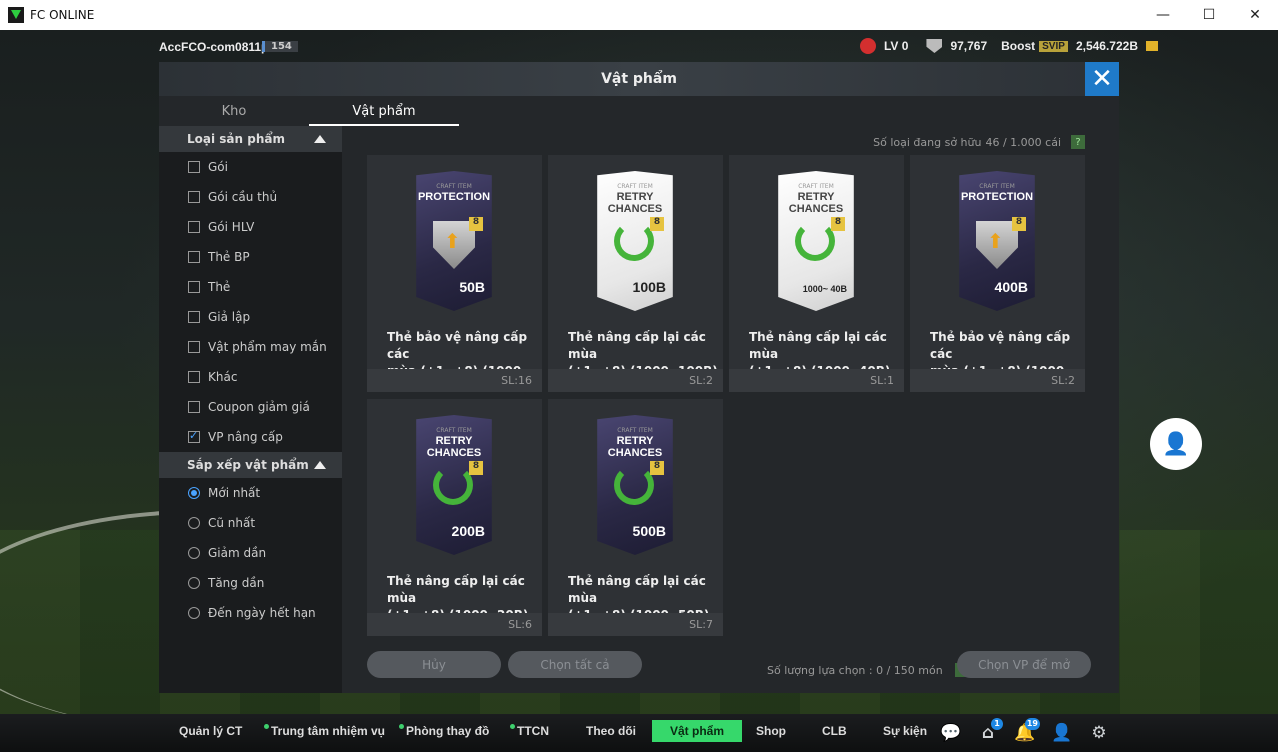 The height and width of the screenshot is (752, 1278). Describe the element at coordinates (639, 79) in the screenshot. I see `modal-title: Vật phẩm` at that location.